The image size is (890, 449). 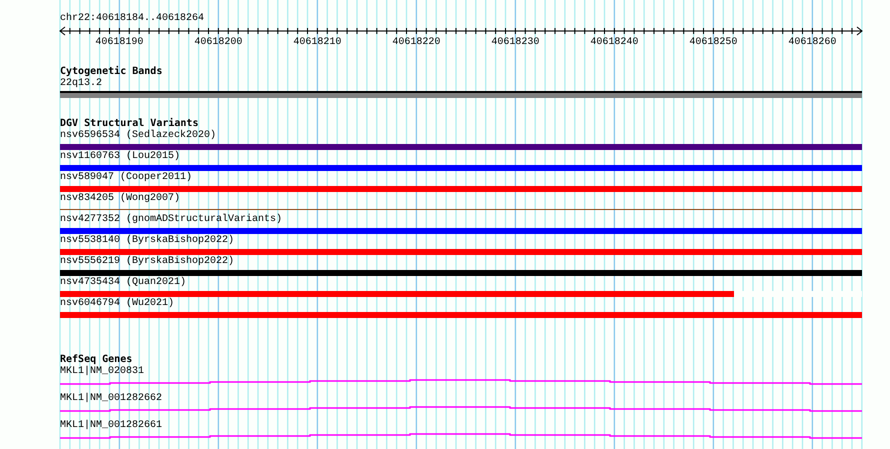 What do you see at coordinates (119, 42) in the screenshot?
I see `tick-label: 40618190` at bounding box center [119, 42].